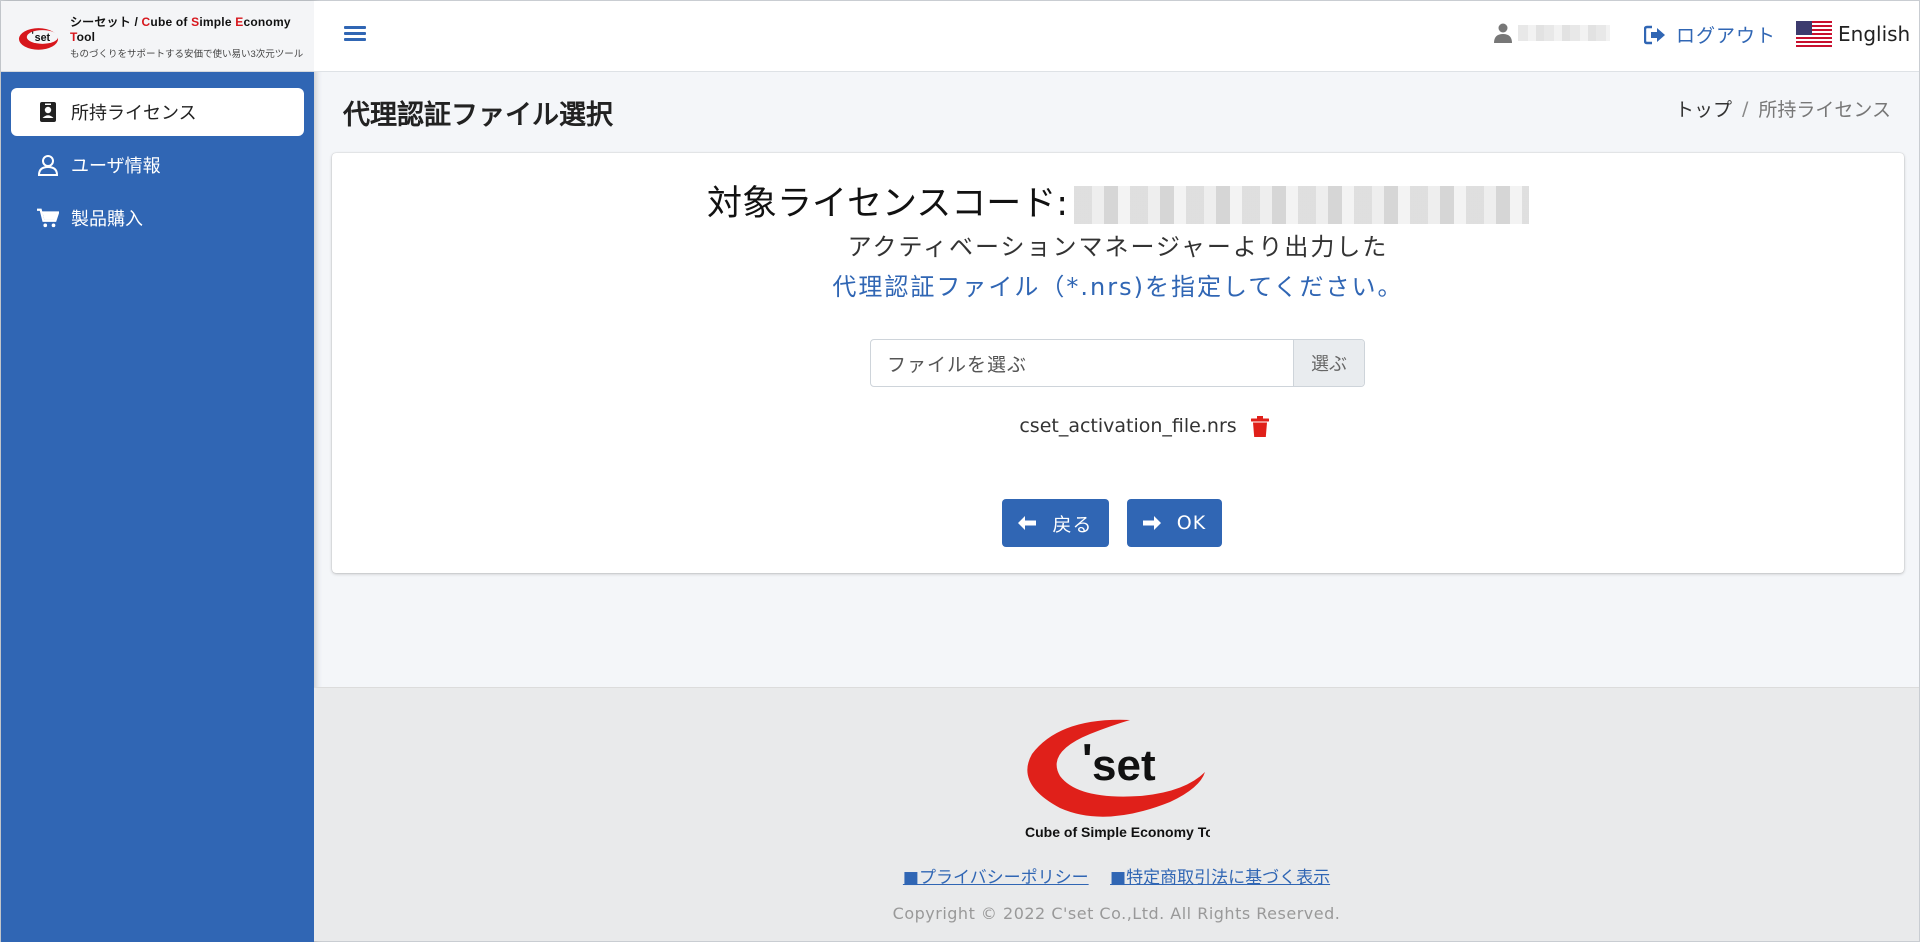  What do you see at coordinates (1118, 247) in the screenshot?
I see `instruction-line-1: アクティベーションマネージャーより出力した` at bounding box center [1118, 247].